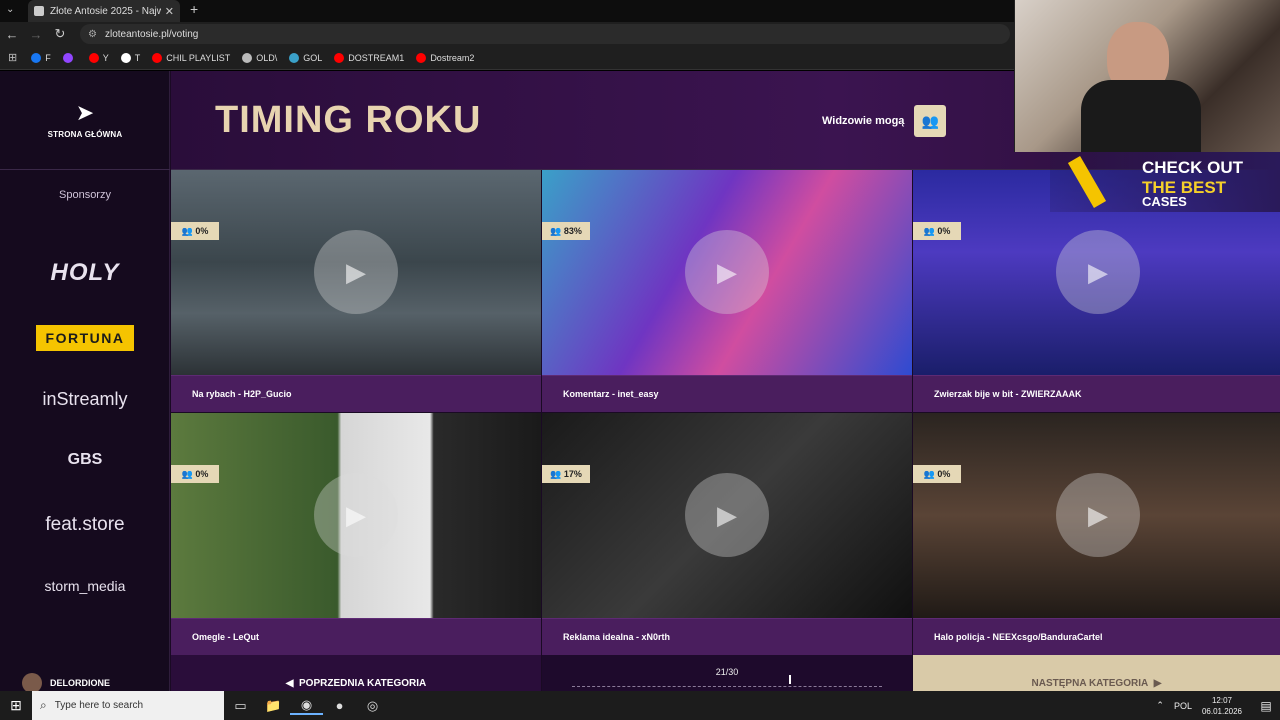 The height and width of the screenshot is (720, 1280). What do you see at coordinates (36, 57) in the screenshot?
I see `facebook-icon` at bounding box center [36, 57].